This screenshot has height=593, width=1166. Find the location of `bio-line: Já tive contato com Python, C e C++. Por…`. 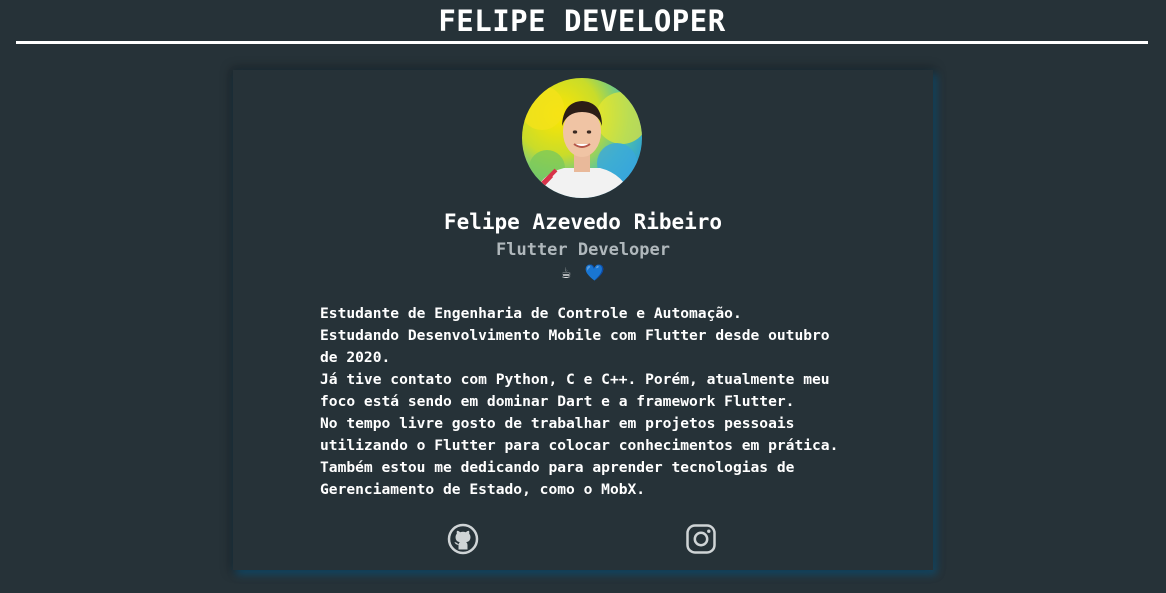

bio-line: Já tive contato com Python, C e C++. Por… is located at coordinates (575, 379).